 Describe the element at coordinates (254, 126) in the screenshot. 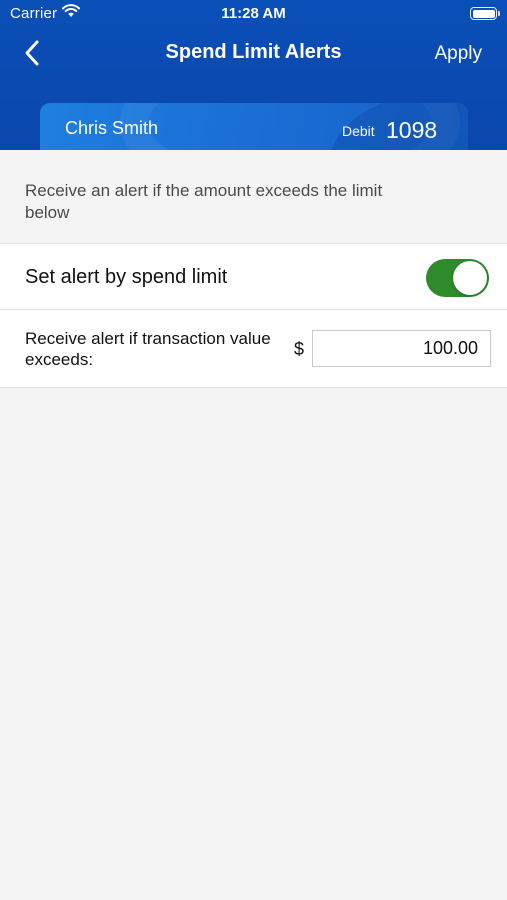

I see `debit-card-preview: Chris Smith Debit 1098` at that location.